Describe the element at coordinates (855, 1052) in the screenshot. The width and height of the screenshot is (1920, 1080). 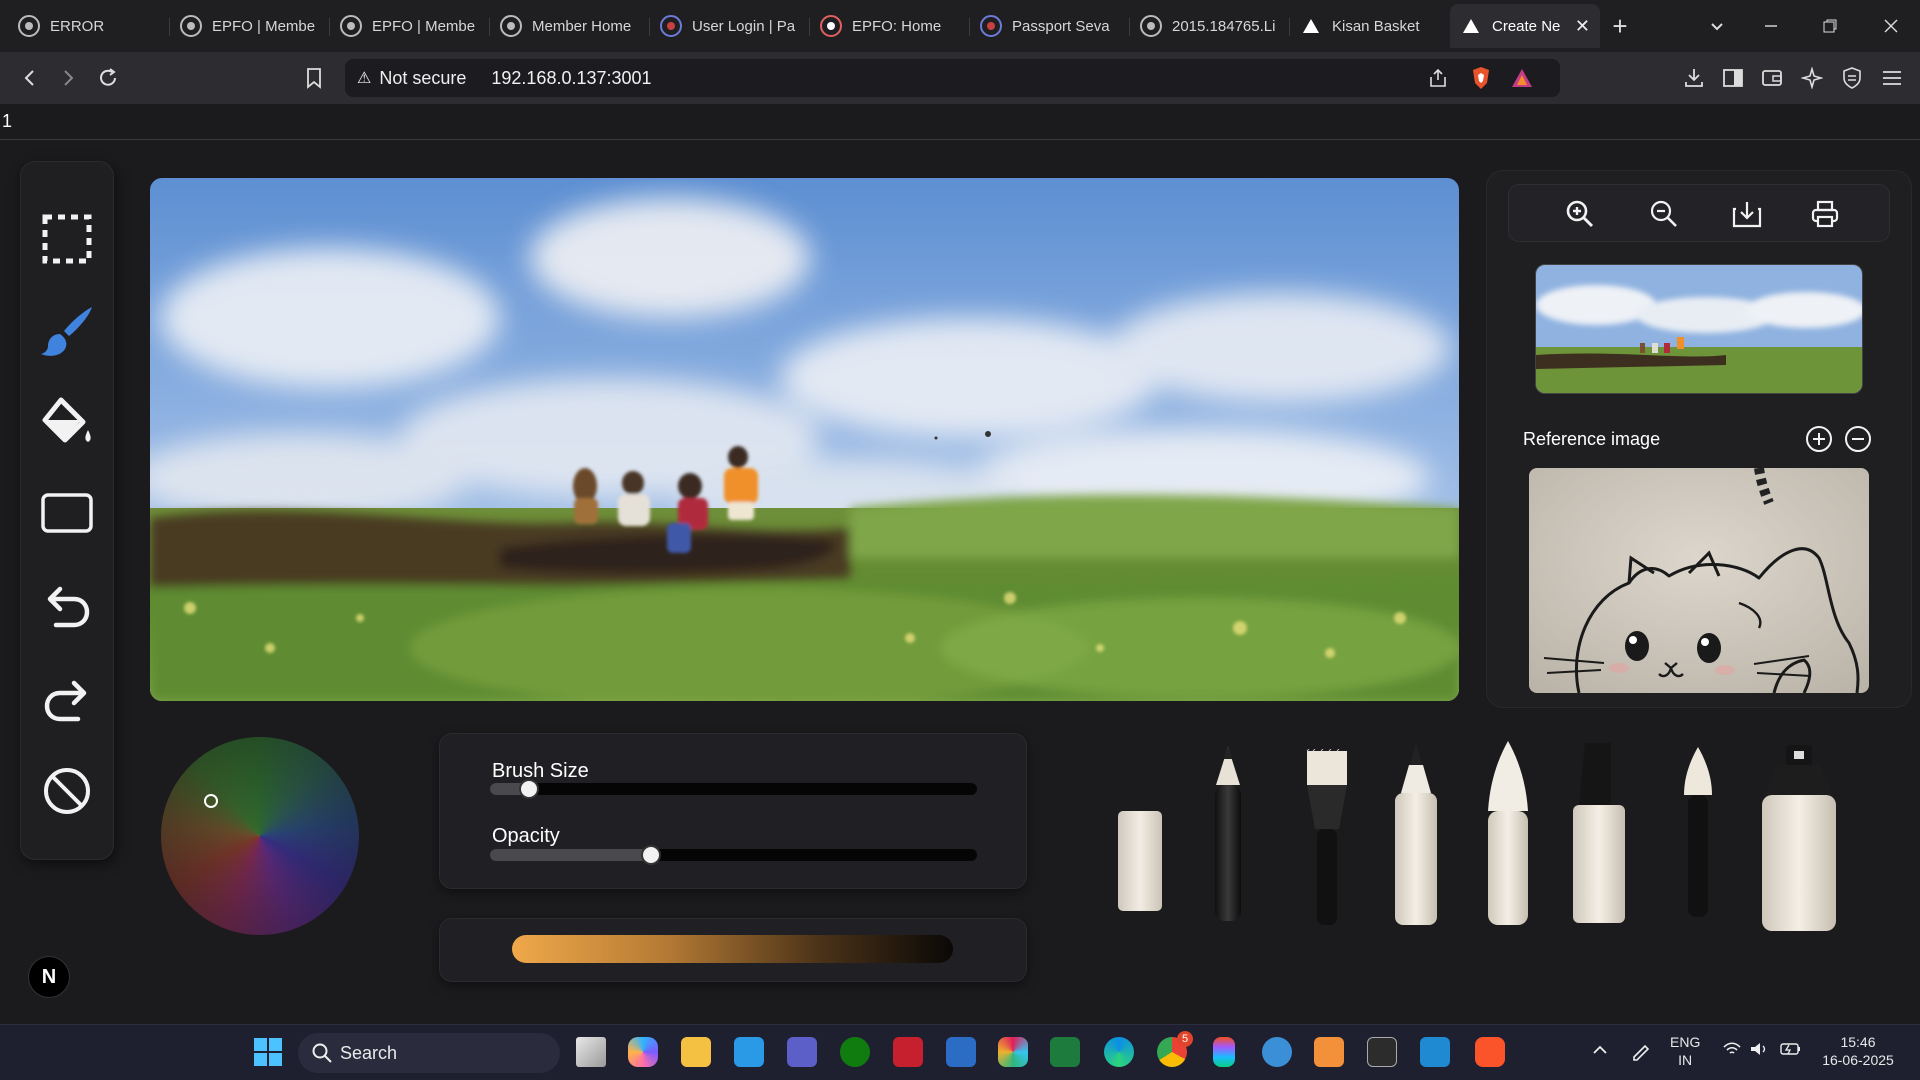
I see `xbox-icon` at that location.